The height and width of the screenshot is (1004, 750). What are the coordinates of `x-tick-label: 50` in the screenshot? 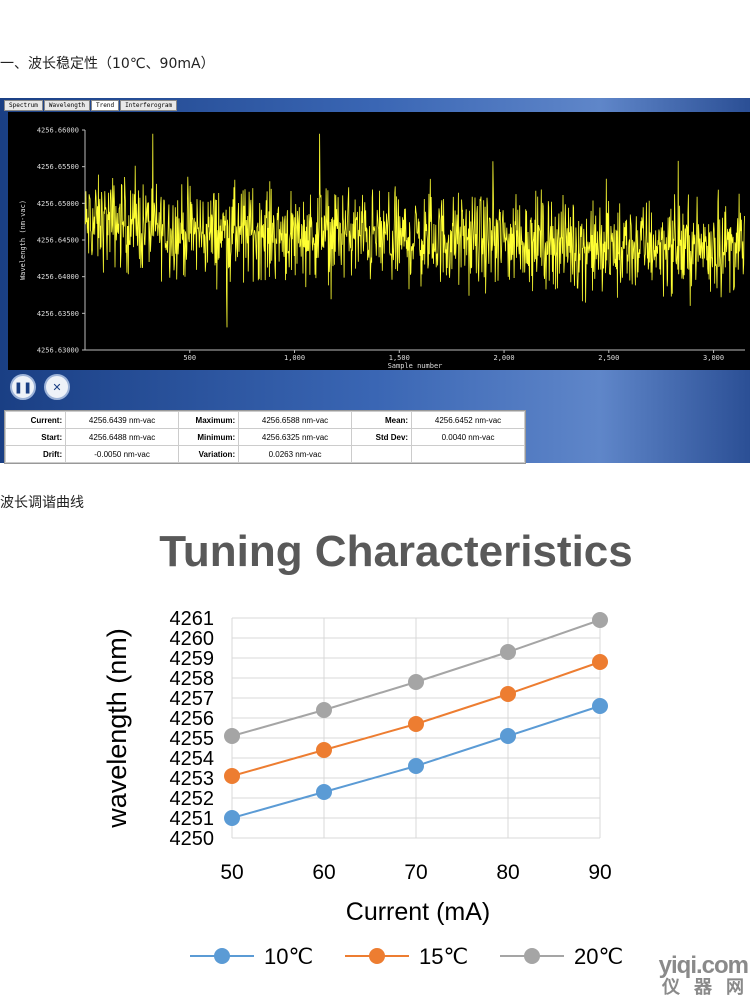 It's located at (231, 872).